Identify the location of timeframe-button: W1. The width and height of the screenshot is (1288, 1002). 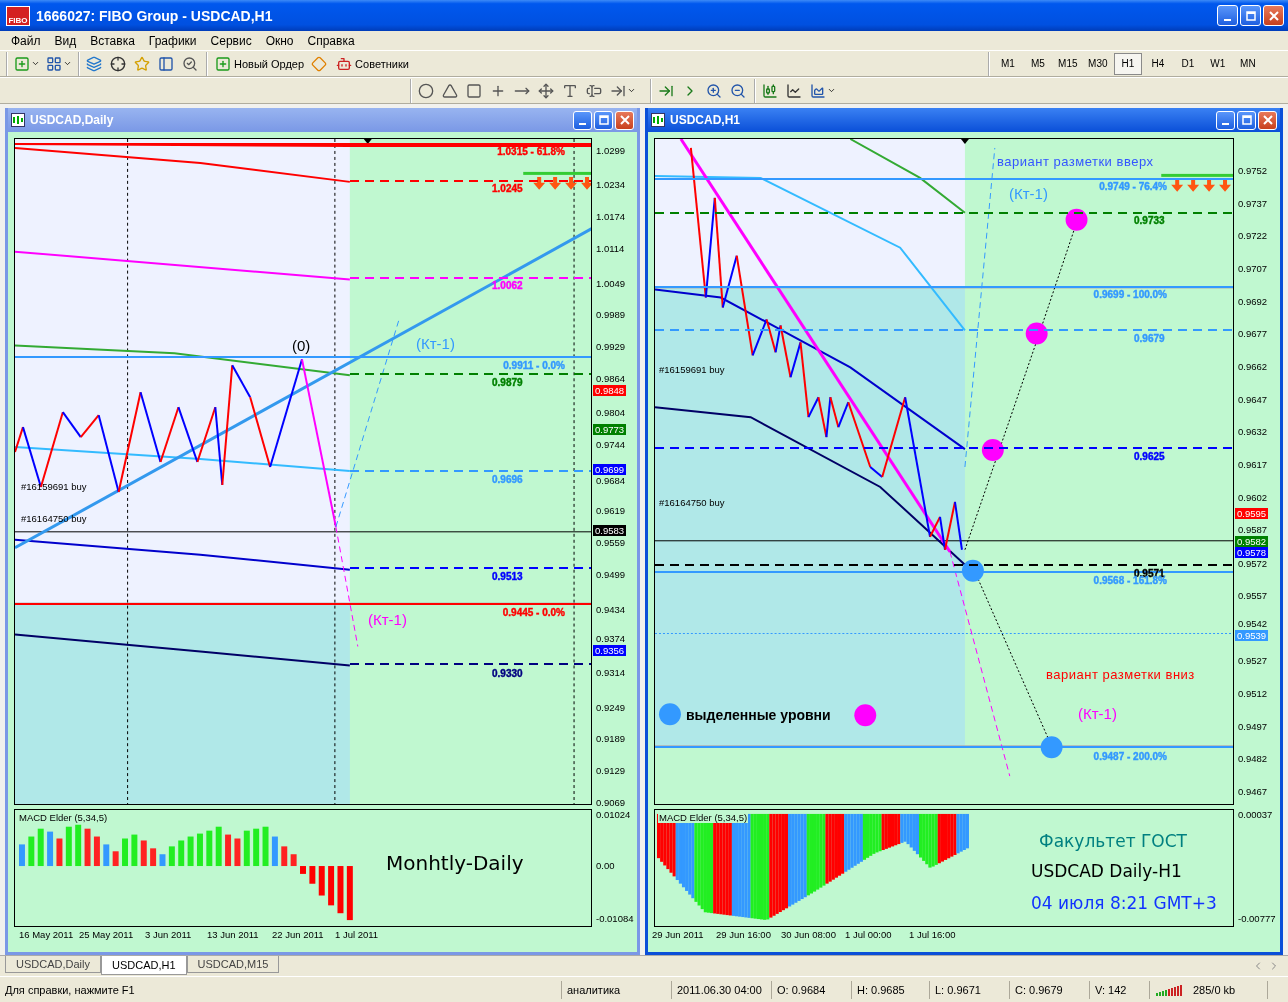
(1217, 63).